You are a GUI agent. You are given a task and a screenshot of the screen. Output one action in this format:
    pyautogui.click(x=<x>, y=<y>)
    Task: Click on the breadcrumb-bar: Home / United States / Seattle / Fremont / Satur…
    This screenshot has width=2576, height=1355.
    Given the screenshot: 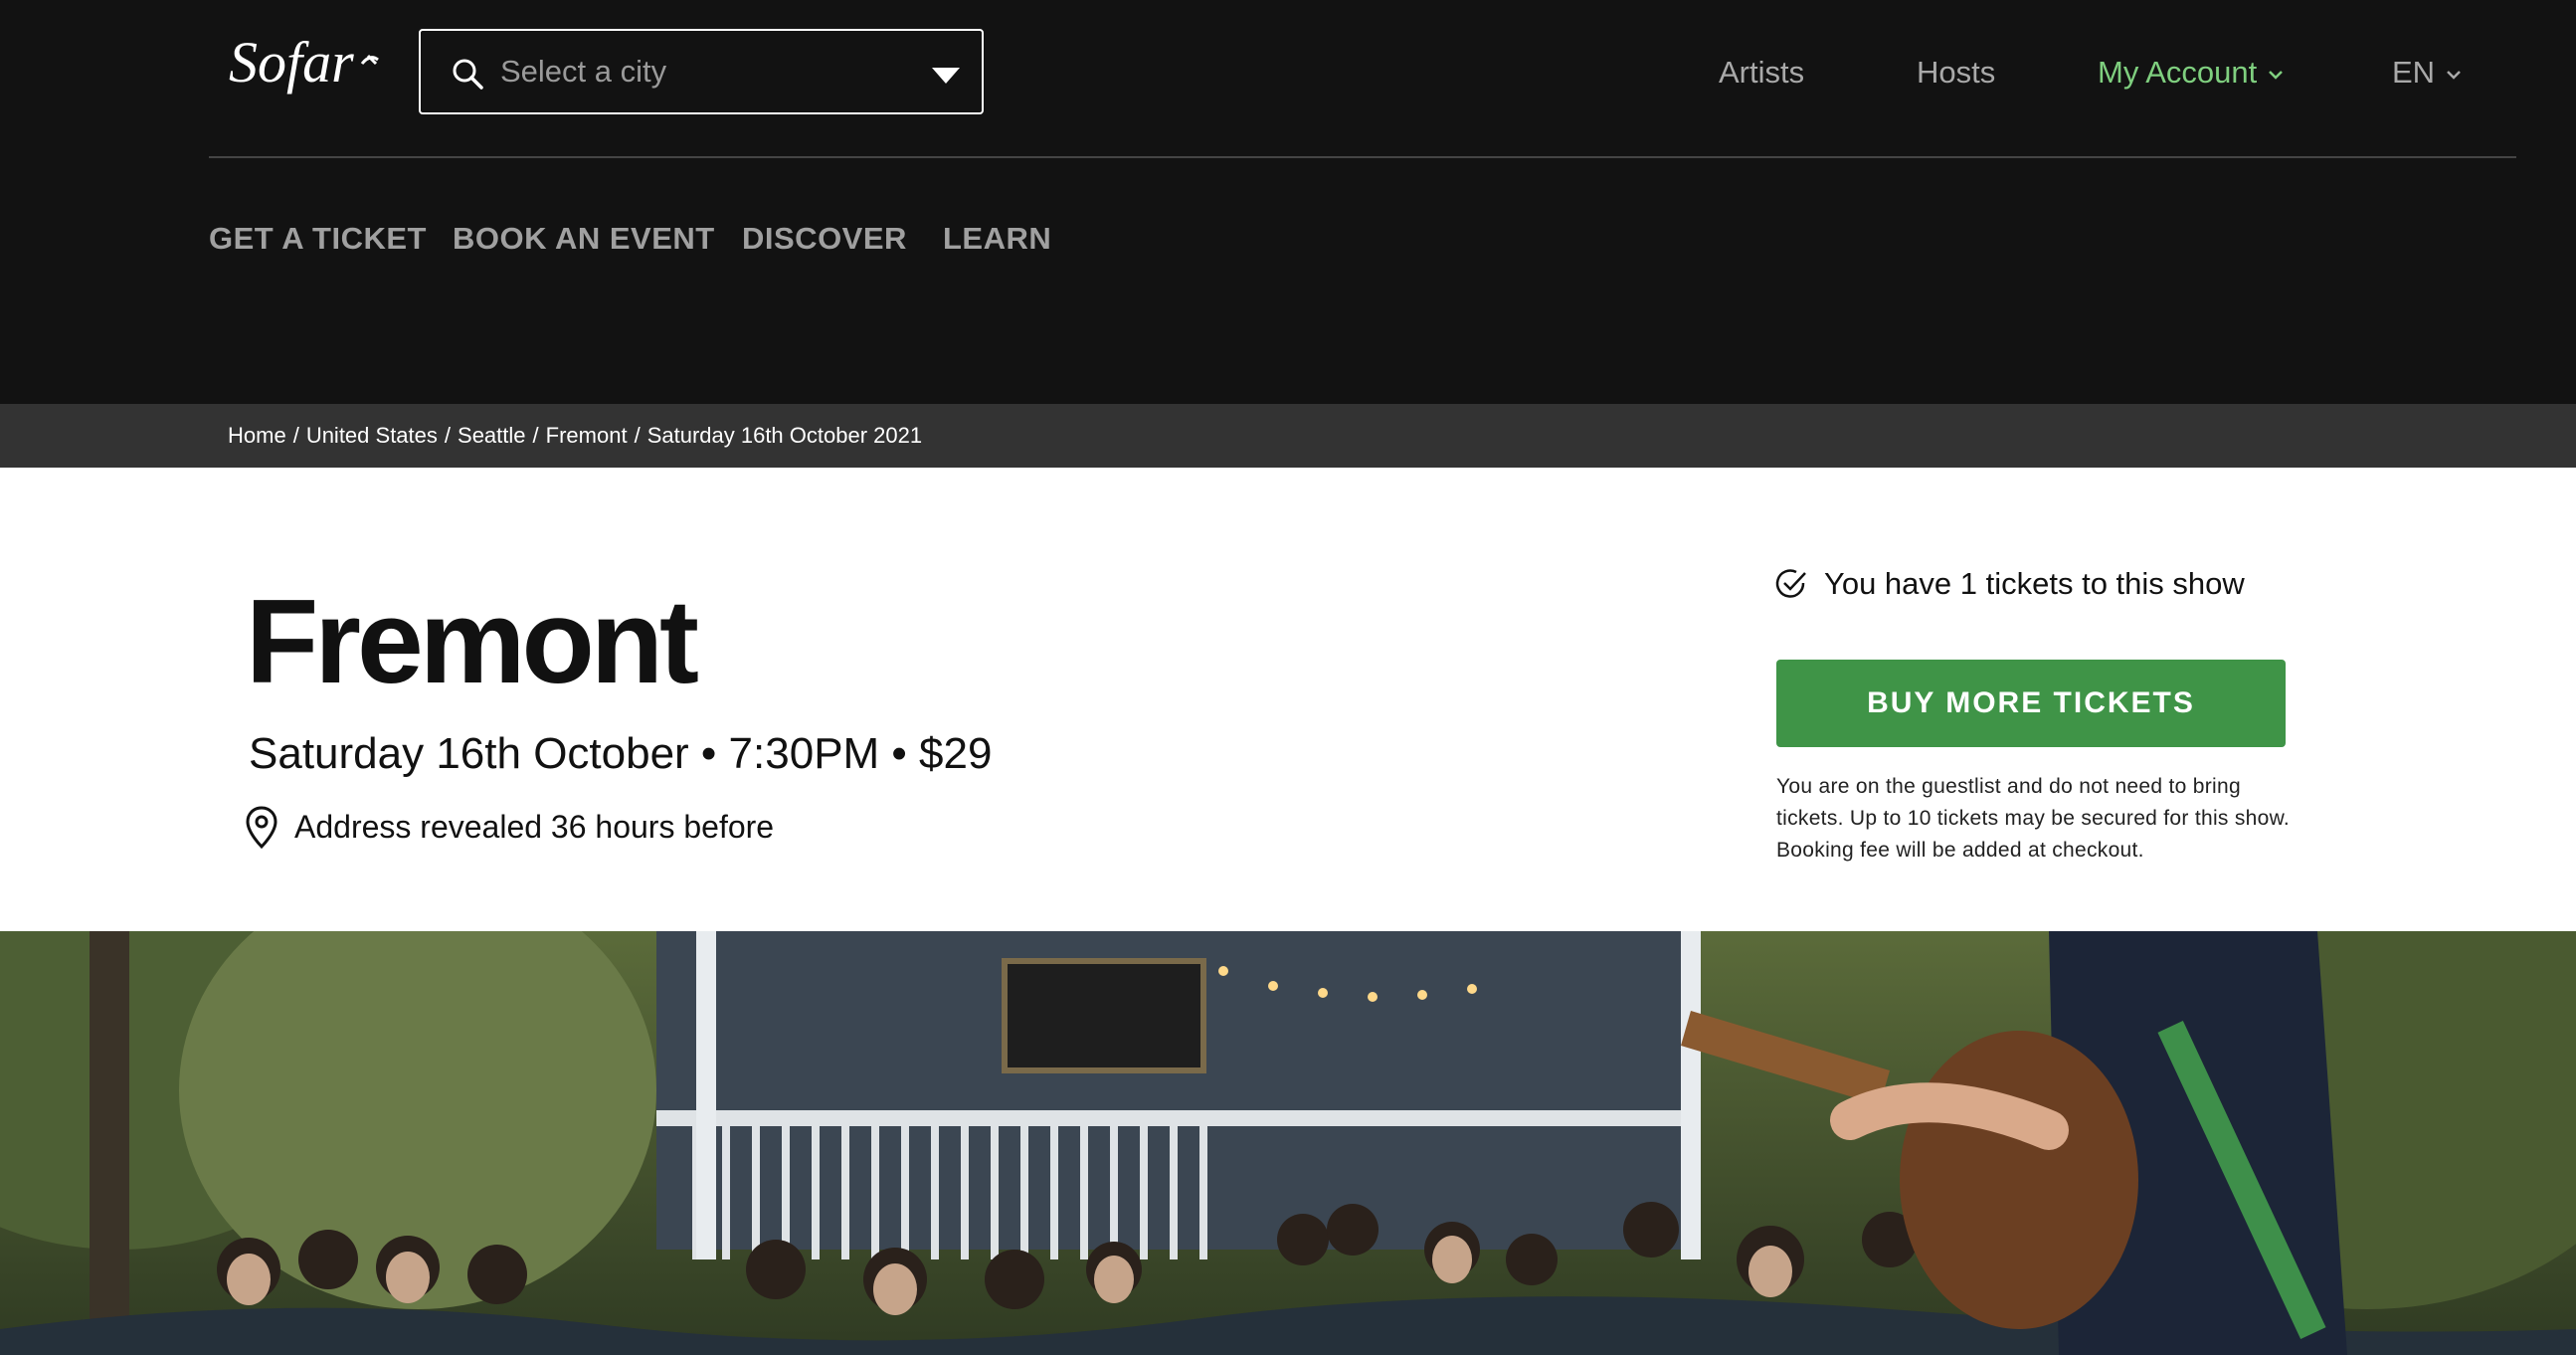 What is the action you would take?
    pyautogui.click(x=1288, y=436)
    